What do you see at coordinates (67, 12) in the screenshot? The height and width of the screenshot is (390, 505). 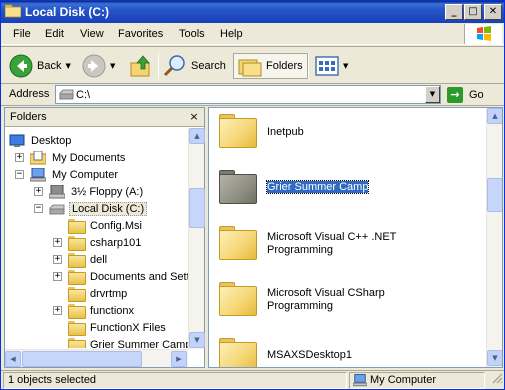 I see `window-title: Local Disk (C:)` at bounding box center [67, 12].